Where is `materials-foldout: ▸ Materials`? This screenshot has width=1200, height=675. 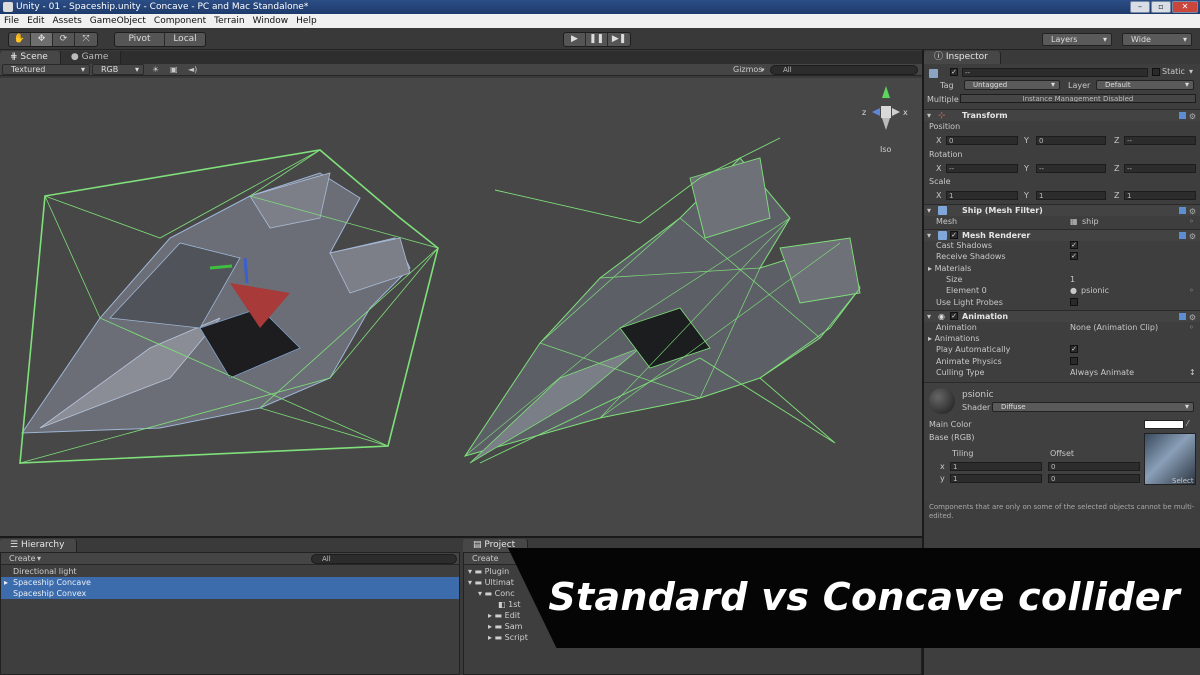
materials-foldout: ▸ Materials is located at coordinates (949, 269).